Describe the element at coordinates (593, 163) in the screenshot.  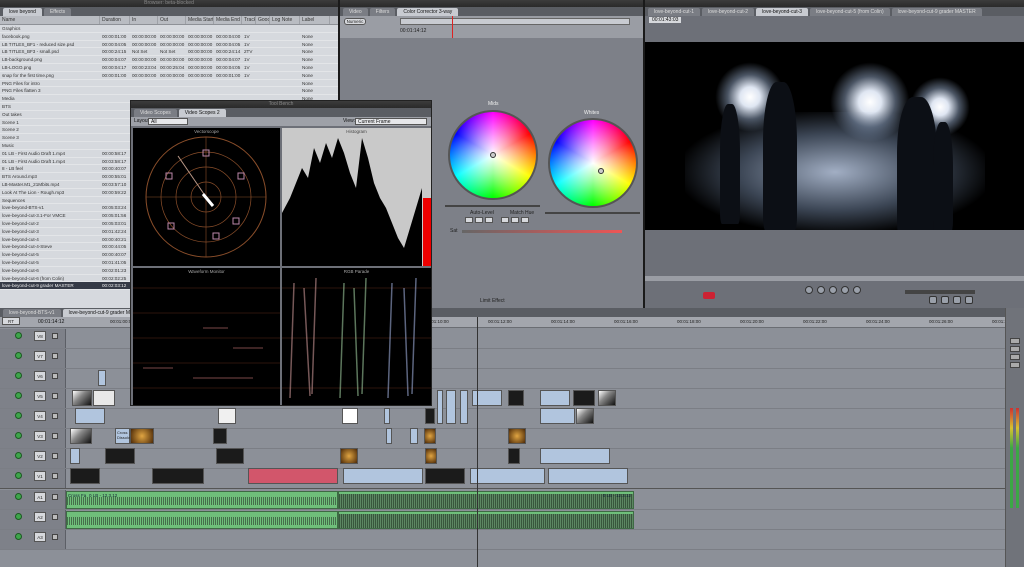
I see `whites-color-wheel` at that location.